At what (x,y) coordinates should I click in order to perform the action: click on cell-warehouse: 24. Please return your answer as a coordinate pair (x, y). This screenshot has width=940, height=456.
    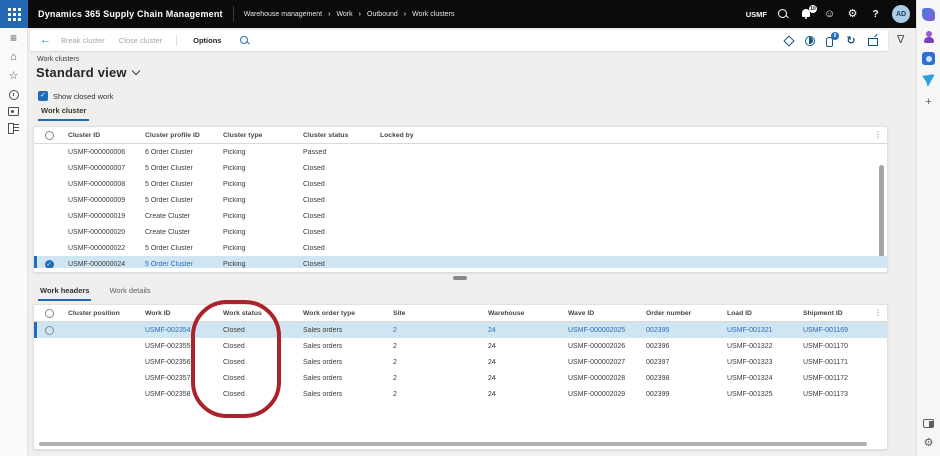
    Looking at the image, I should click on (524, 330).